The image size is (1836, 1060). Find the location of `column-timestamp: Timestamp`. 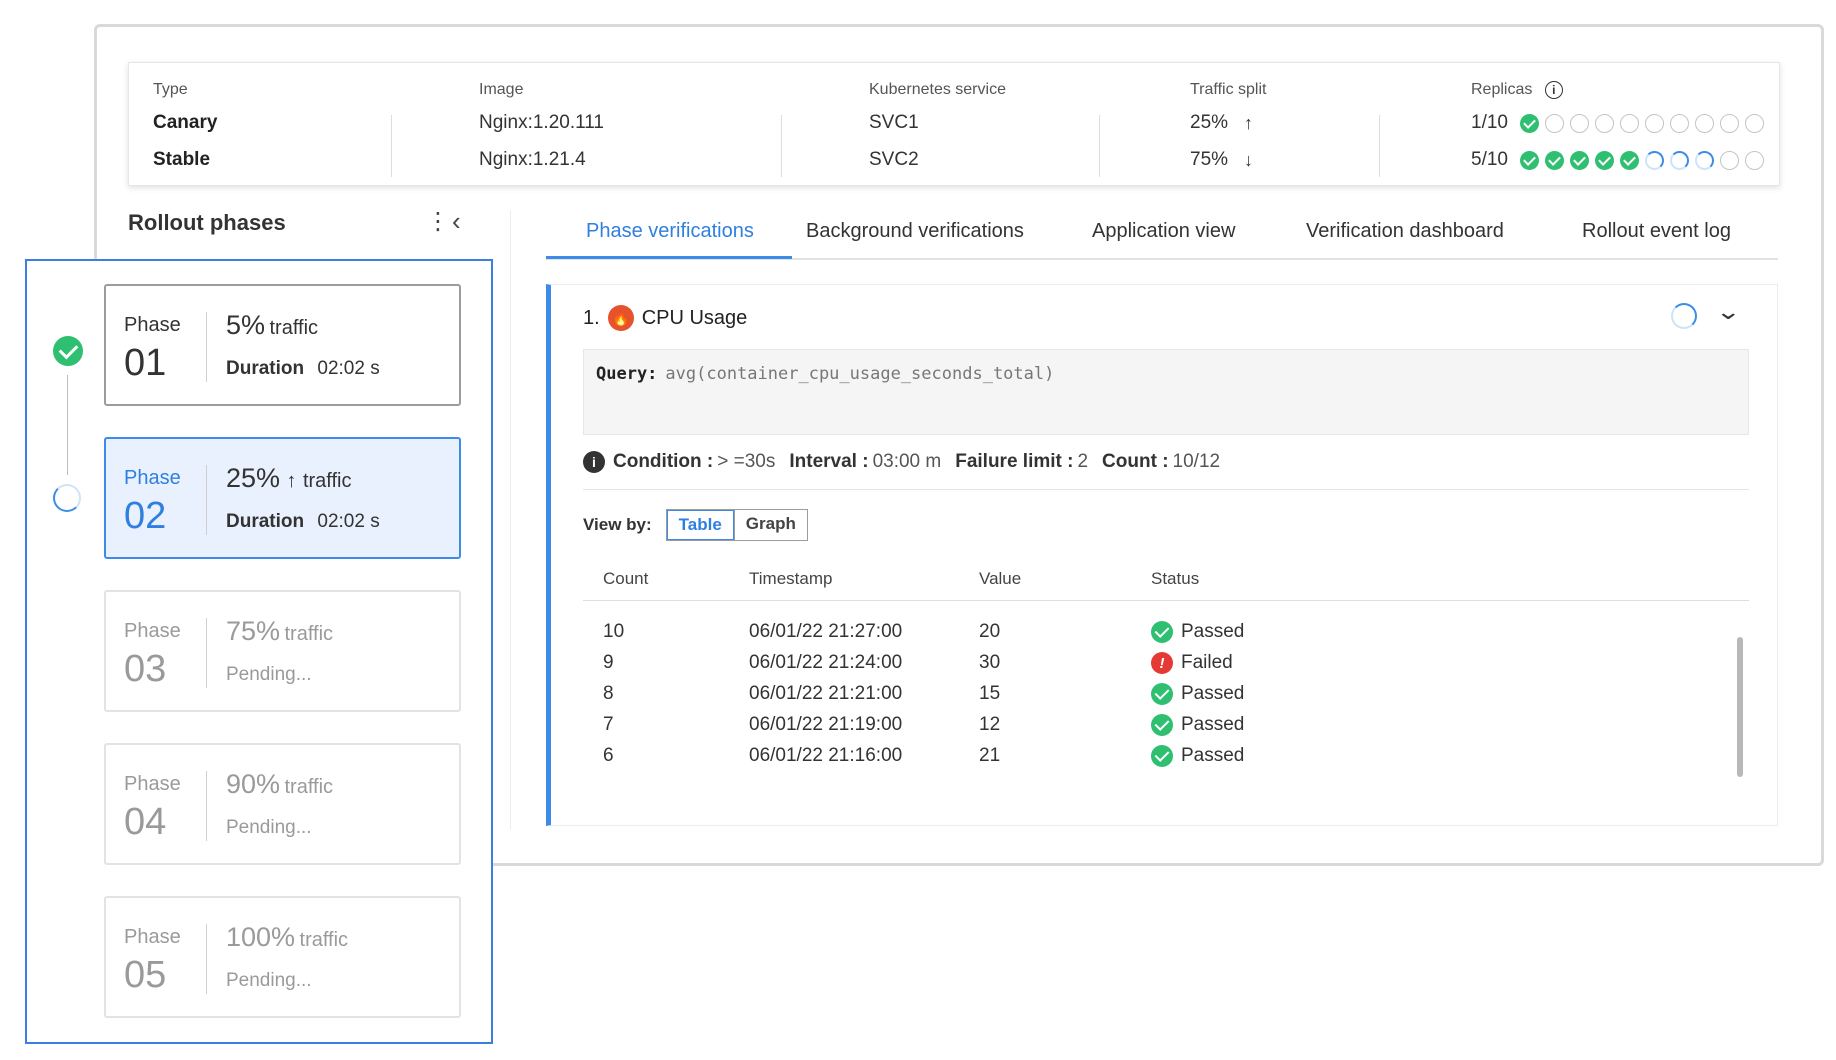

column-timestamp: Timestamp is located at coordinates (790, 579).